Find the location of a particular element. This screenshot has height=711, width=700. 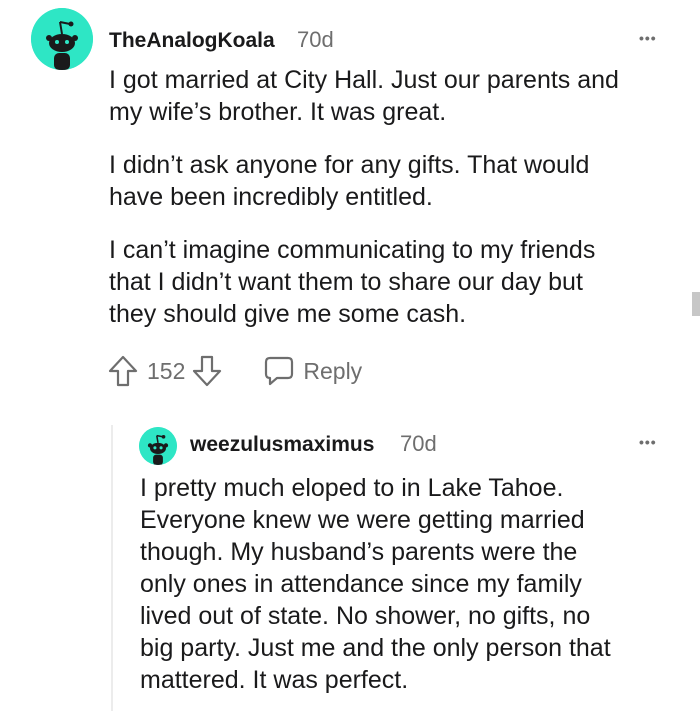

comment-text-line: I pretty much eloped to in Lake Tahoe. is located at coordinates (352, 488).